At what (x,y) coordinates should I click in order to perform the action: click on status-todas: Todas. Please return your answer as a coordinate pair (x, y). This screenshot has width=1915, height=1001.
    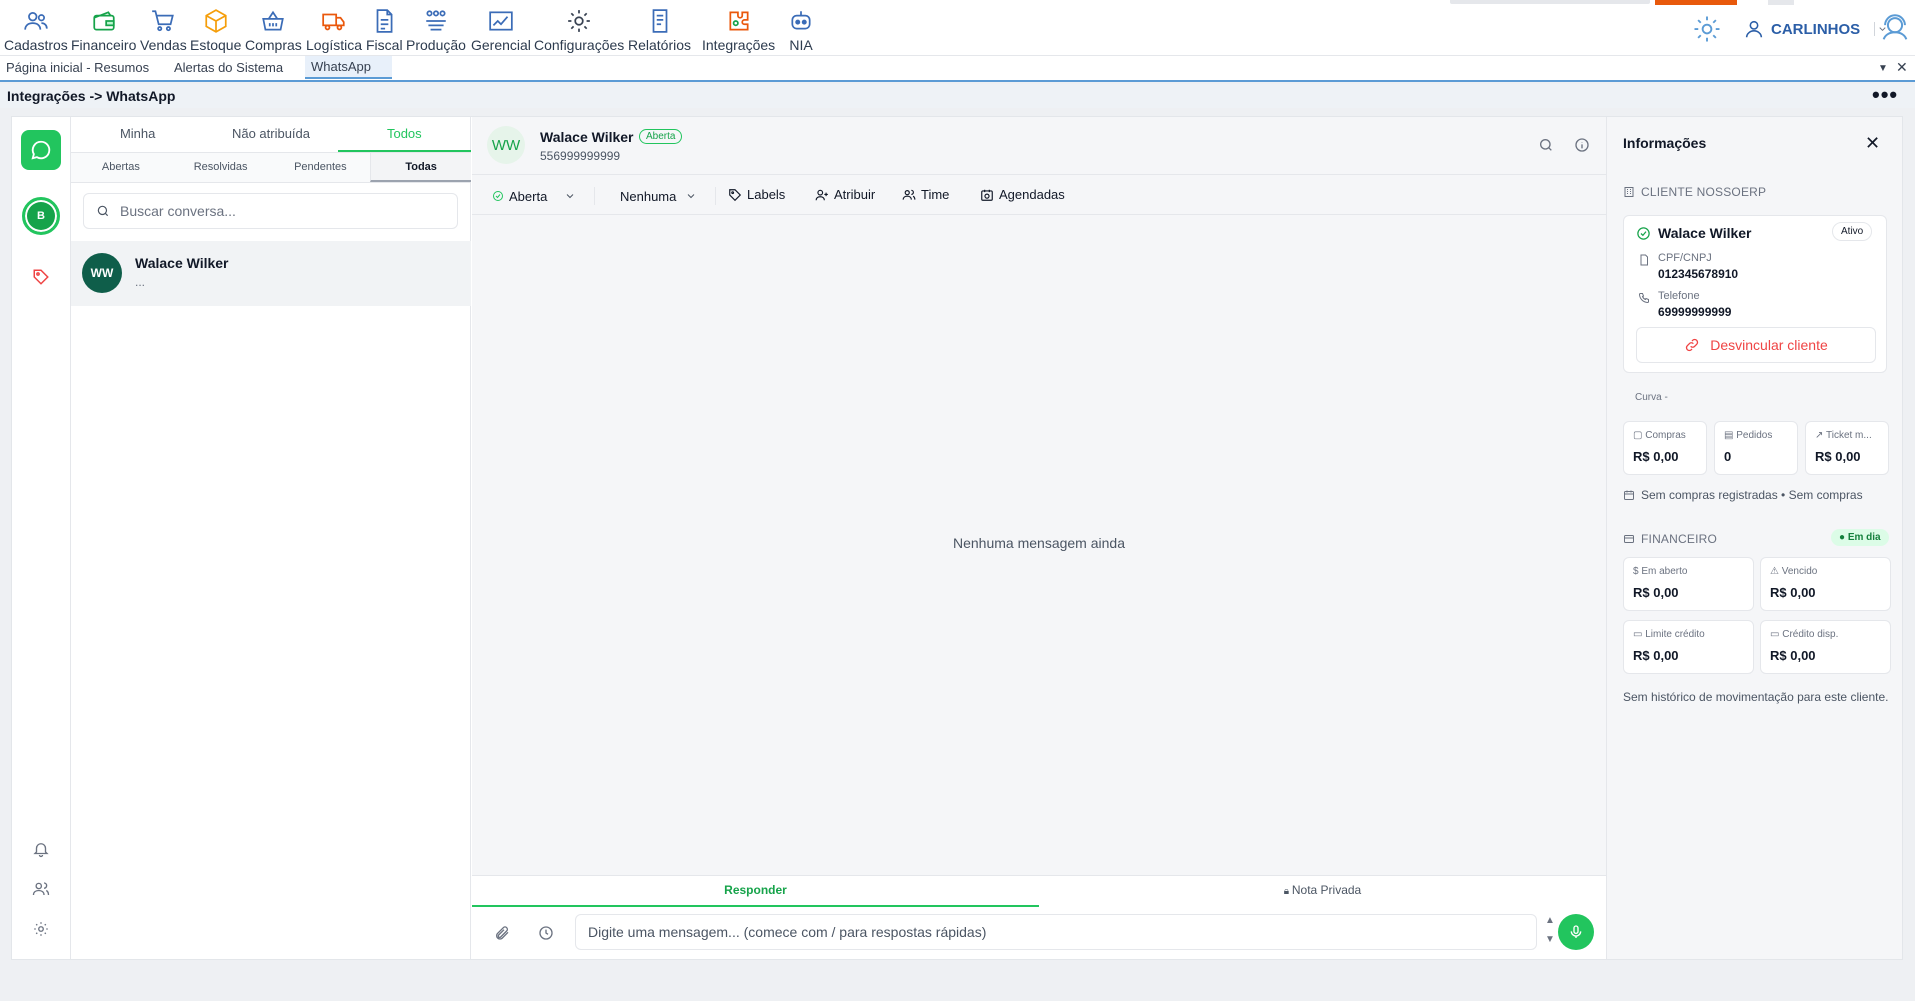
    Looking at the image, I should click on (420, 167).